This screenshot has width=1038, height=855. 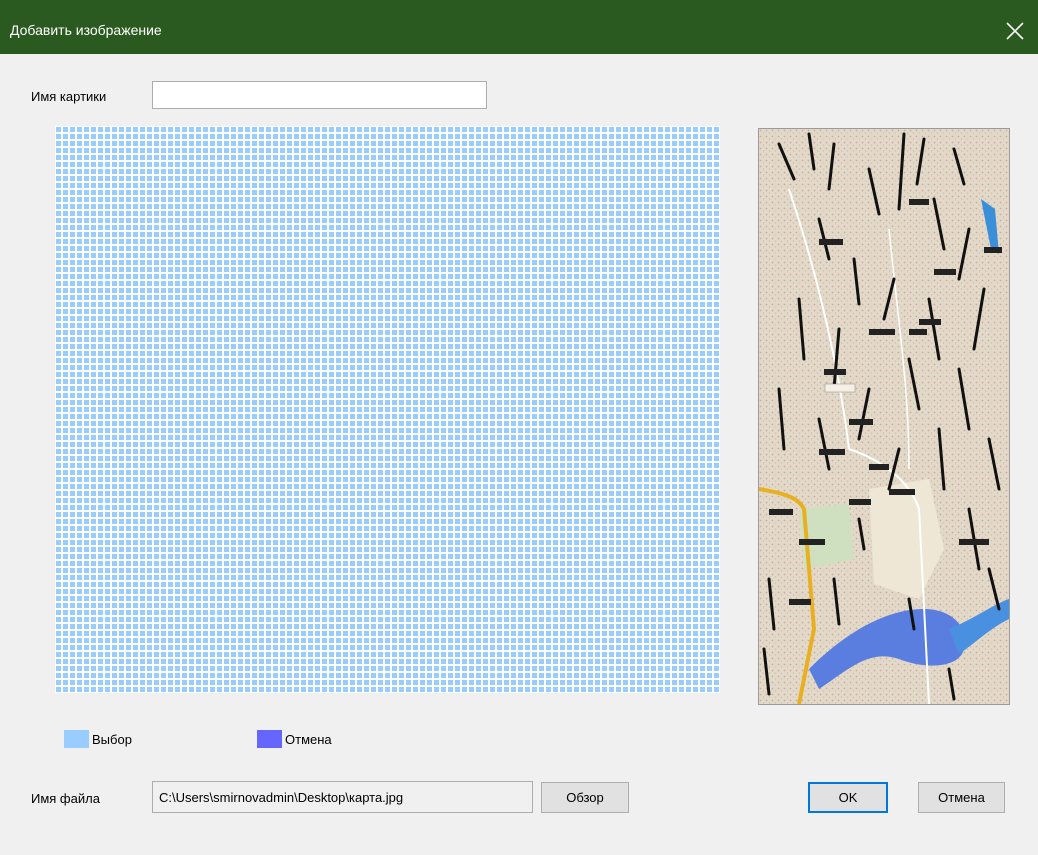 What do you see at coordinates (76, 739) in the screenshot?
I see `legend-select-swatch` at bounding box center [76, 739].